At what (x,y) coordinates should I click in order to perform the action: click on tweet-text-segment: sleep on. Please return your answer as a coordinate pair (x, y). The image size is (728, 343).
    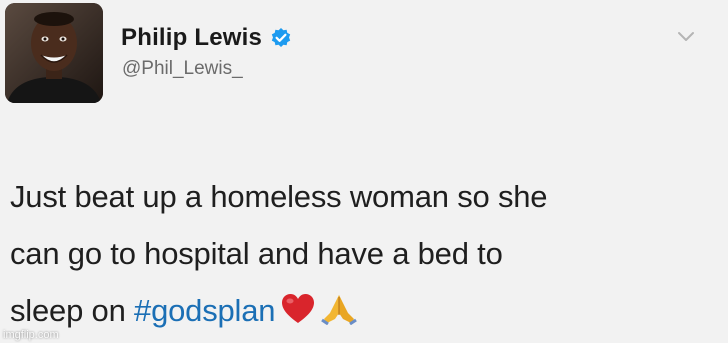
    Looking at the image, I should click on (68, 310).